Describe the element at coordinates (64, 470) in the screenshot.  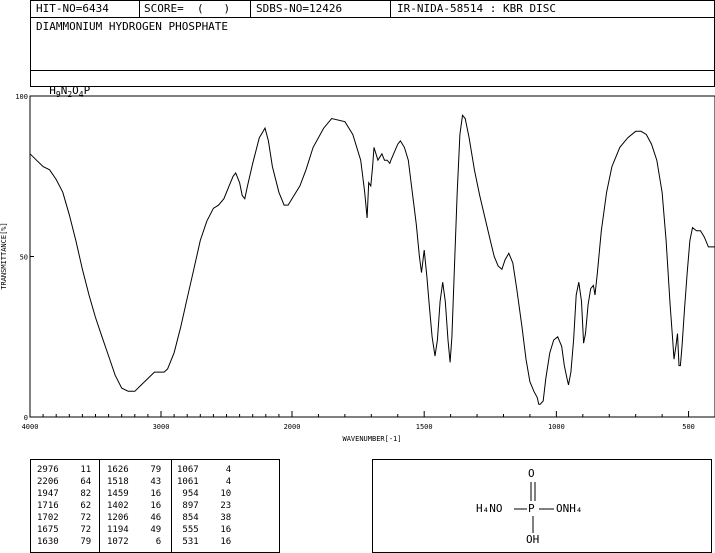
I see `peak-entry: 2976 11` at that location.